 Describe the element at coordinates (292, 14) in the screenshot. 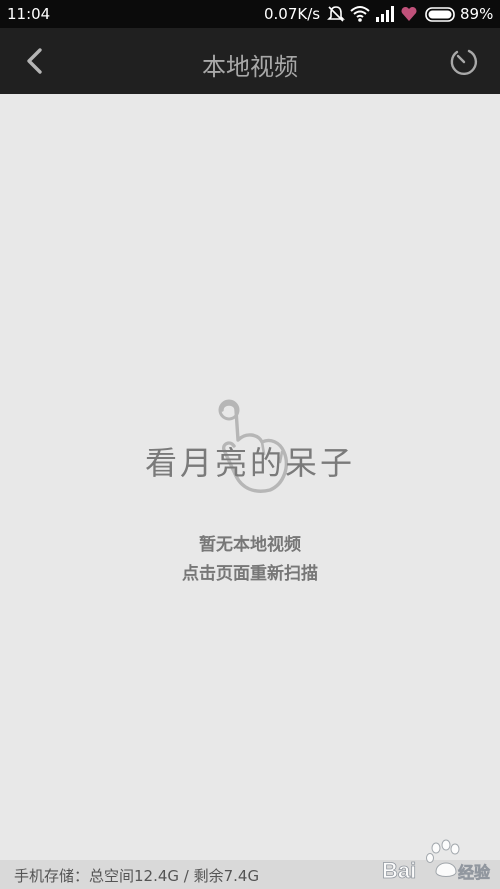

I see `network-speed: 0.07K/s` at that location.